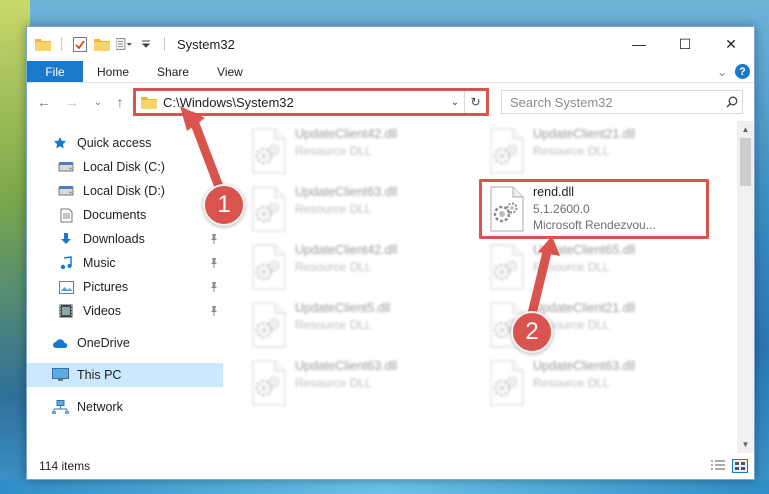  Describe the element at coordinates (742, 71) in the screenshot. I see `help-icon: ?` at that location.